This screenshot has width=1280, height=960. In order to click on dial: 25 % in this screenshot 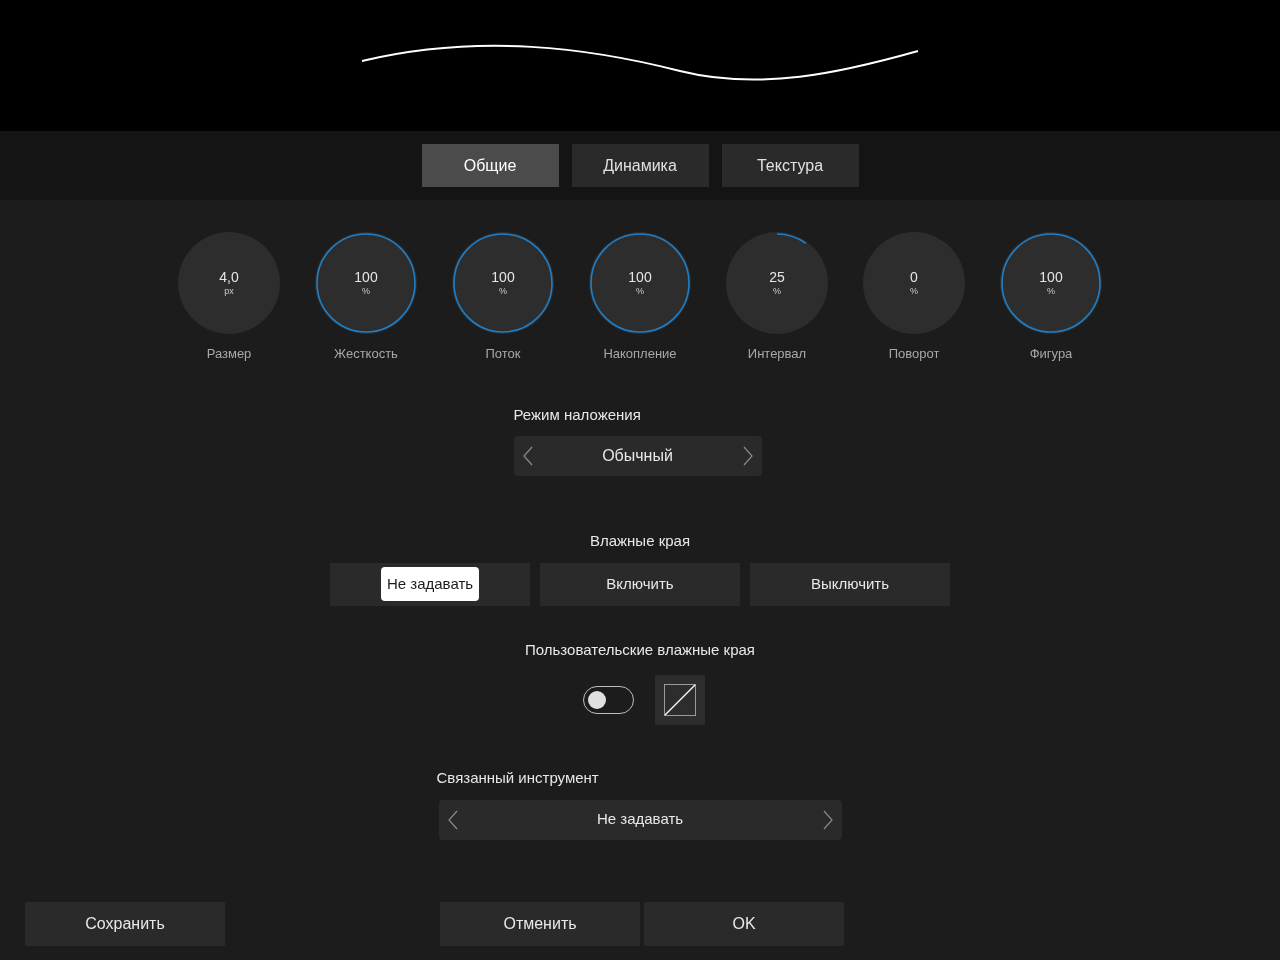, I will do `click(777, 283)`.